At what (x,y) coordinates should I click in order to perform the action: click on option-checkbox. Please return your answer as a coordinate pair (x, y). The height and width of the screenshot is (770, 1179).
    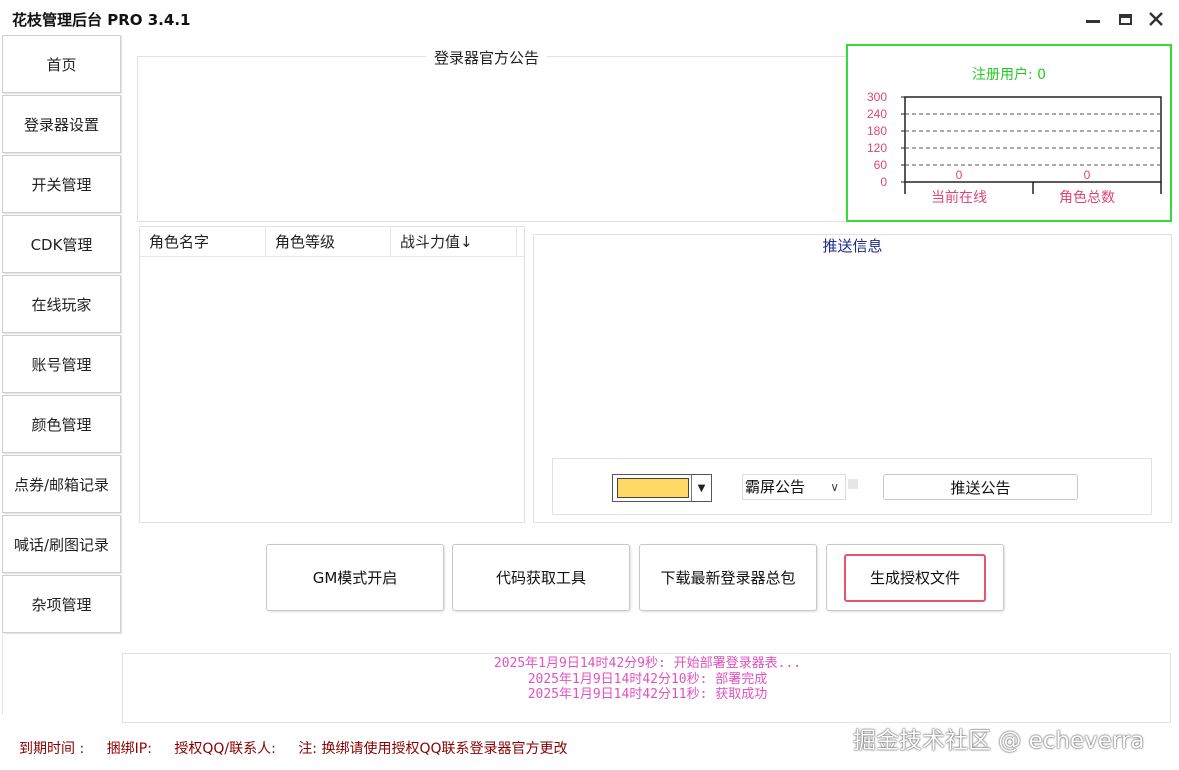
    Looking at the image, I should click on (853, 484).